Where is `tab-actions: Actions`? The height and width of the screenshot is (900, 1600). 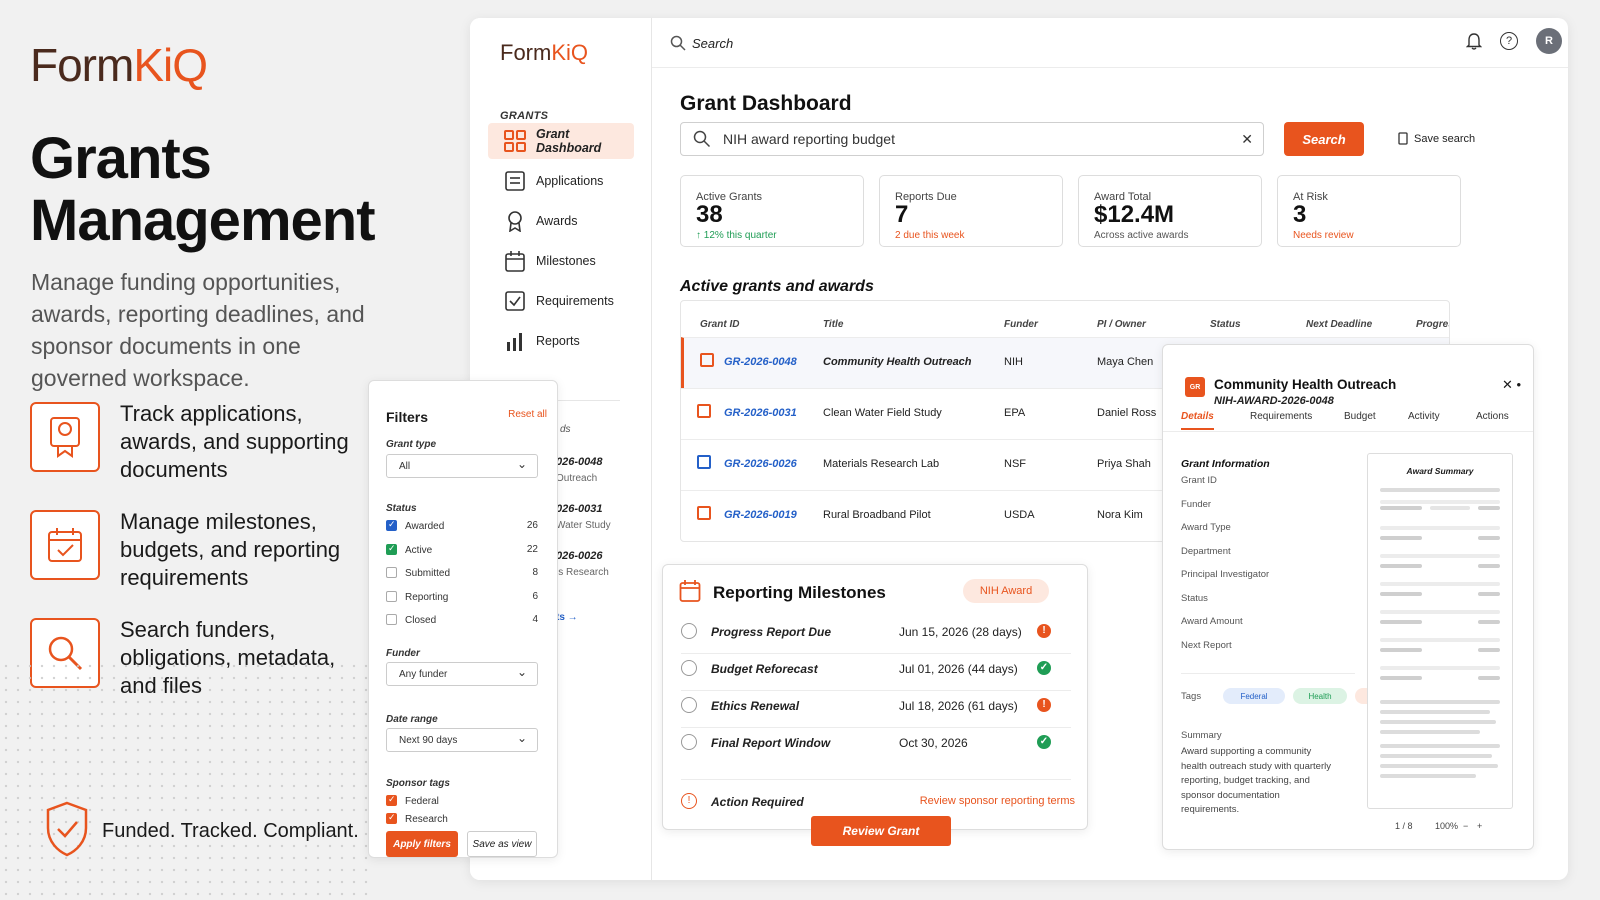 tab-actions: Actions is located at coordinates (1492, 416).